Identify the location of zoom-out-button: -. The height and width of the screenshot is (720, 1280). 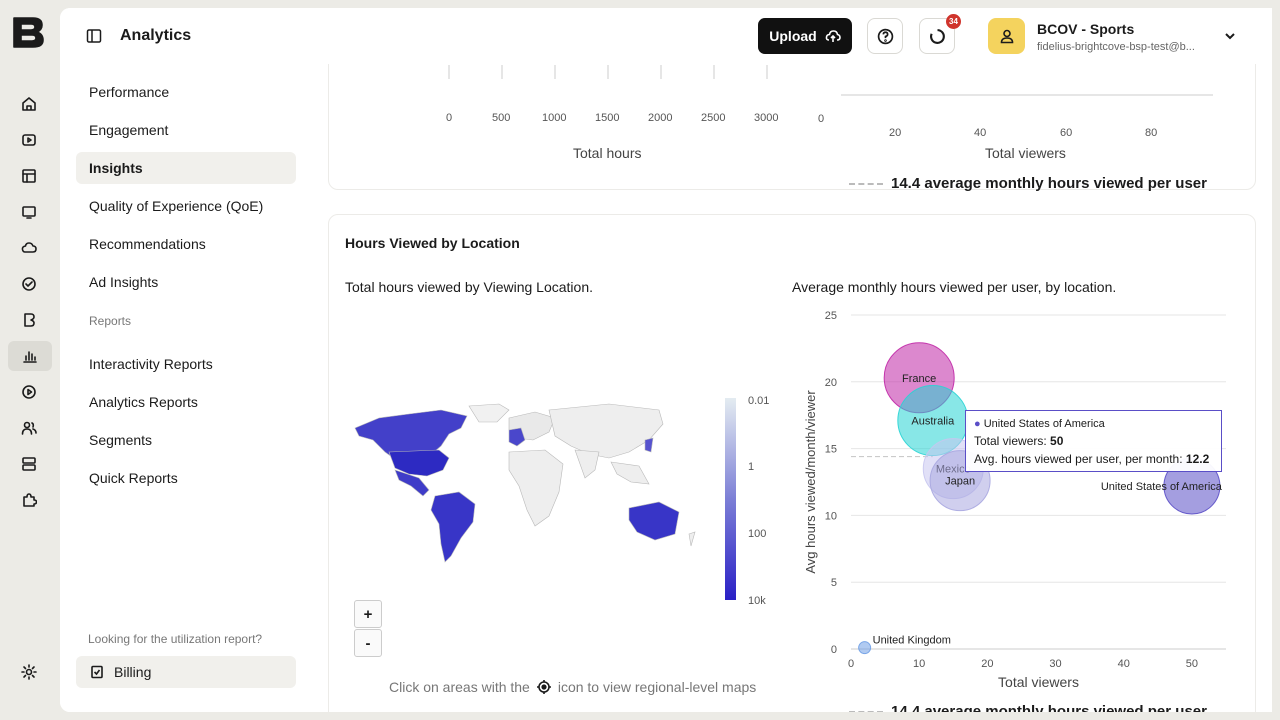
(368, 643).